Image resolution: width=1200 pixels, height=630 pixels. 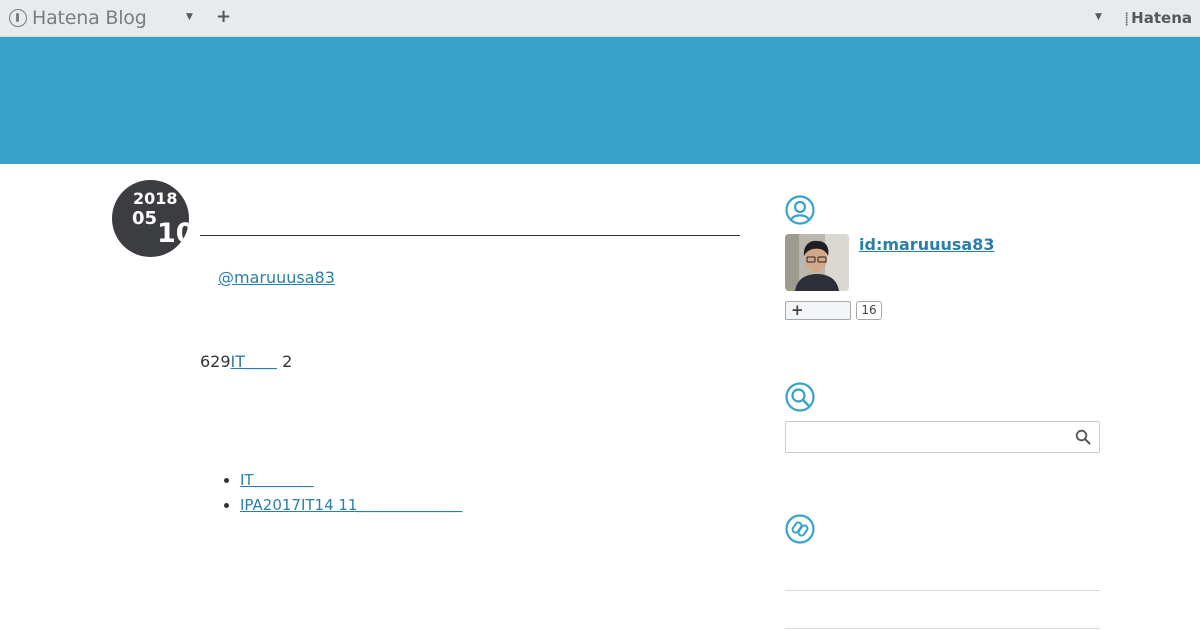 I want to click on entry-title-underline, so click(x=470, y=235).